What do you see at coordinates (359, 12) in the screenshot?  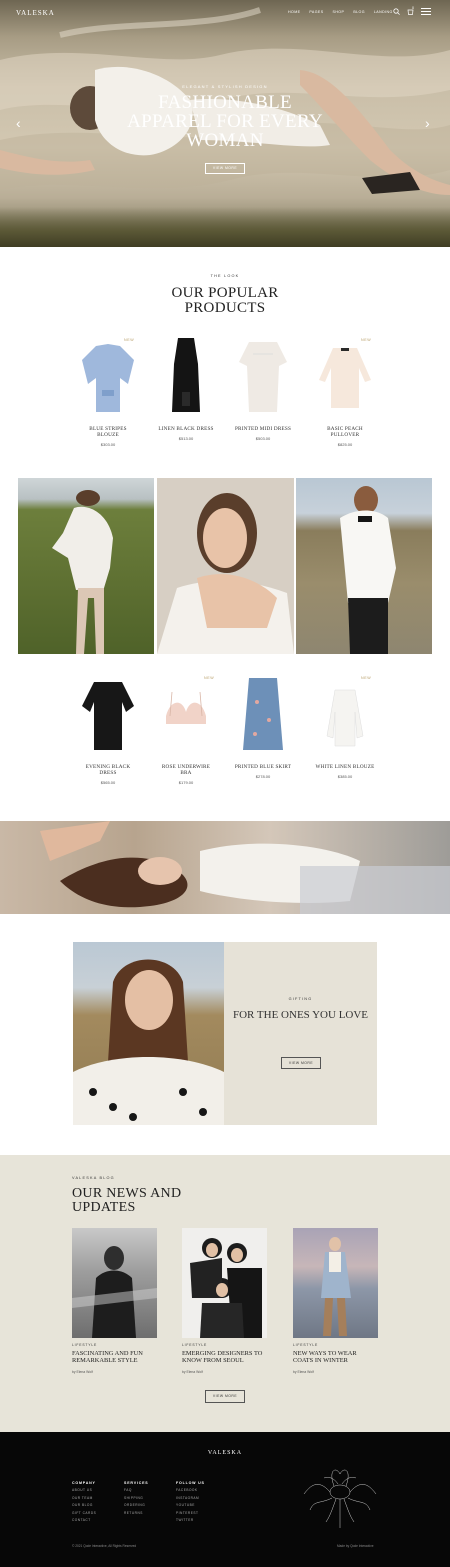 I see `nav-link-blog: BLOG` at bounding box center [359, 12].